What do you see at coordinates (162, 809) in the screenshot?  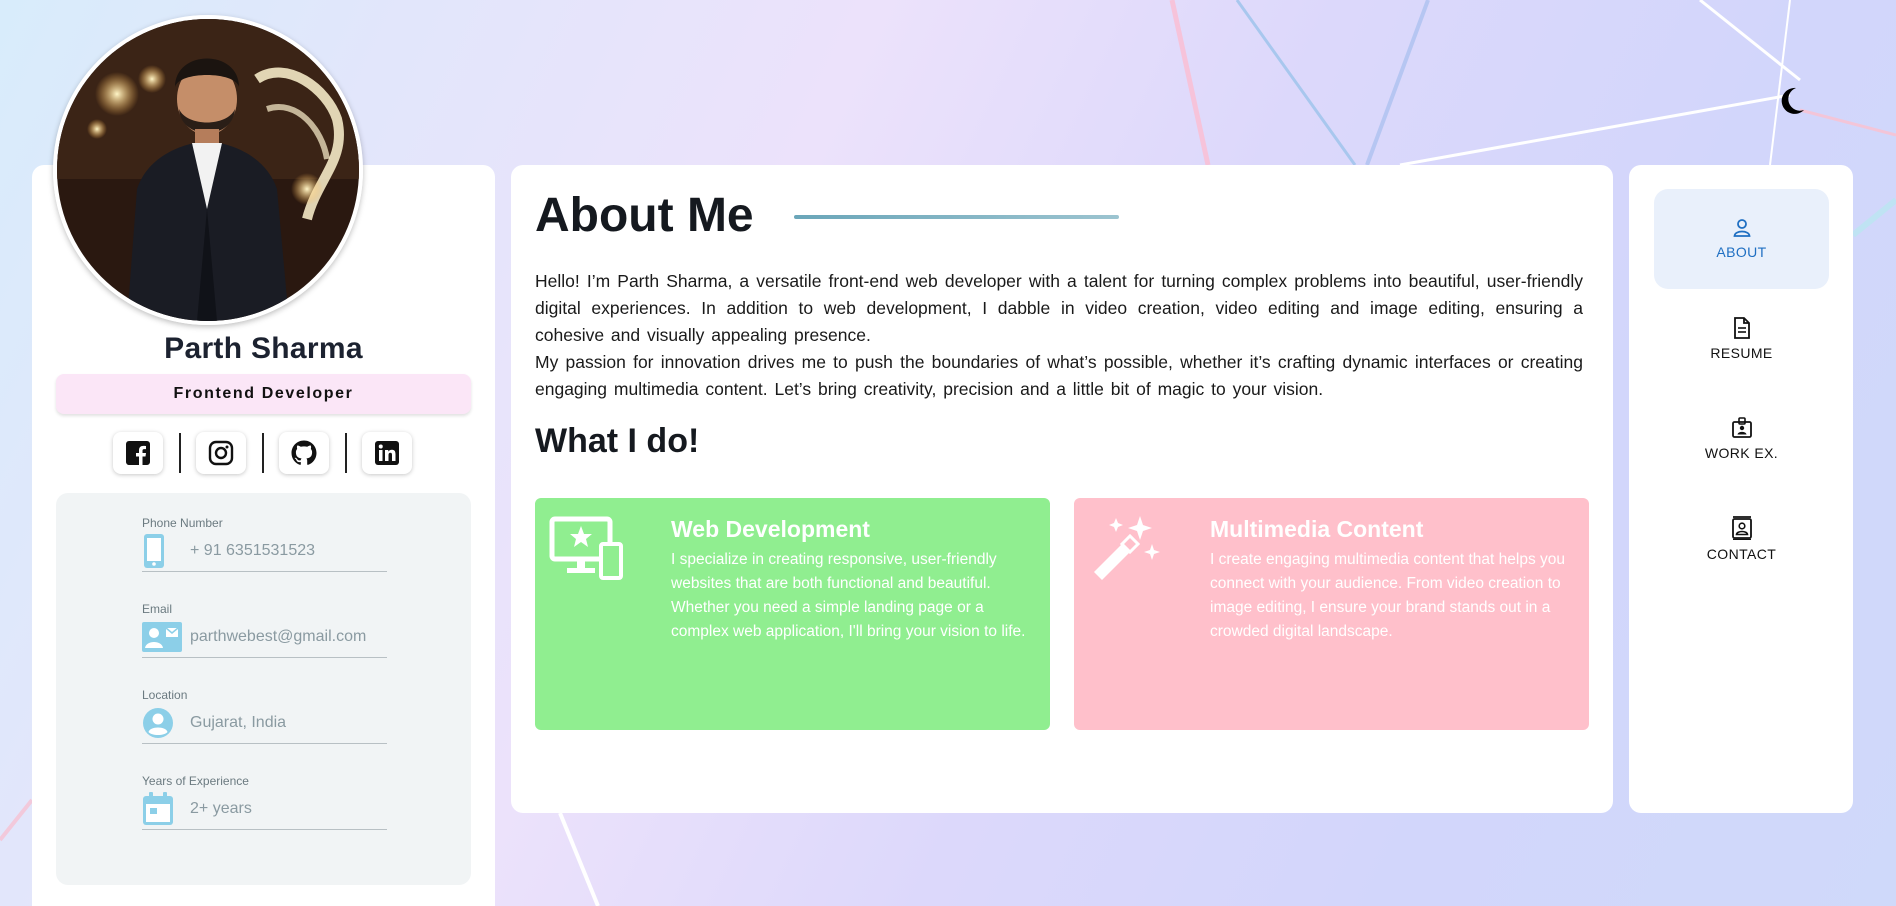 I see `calendar-icon` at bounding box center [162, 809].